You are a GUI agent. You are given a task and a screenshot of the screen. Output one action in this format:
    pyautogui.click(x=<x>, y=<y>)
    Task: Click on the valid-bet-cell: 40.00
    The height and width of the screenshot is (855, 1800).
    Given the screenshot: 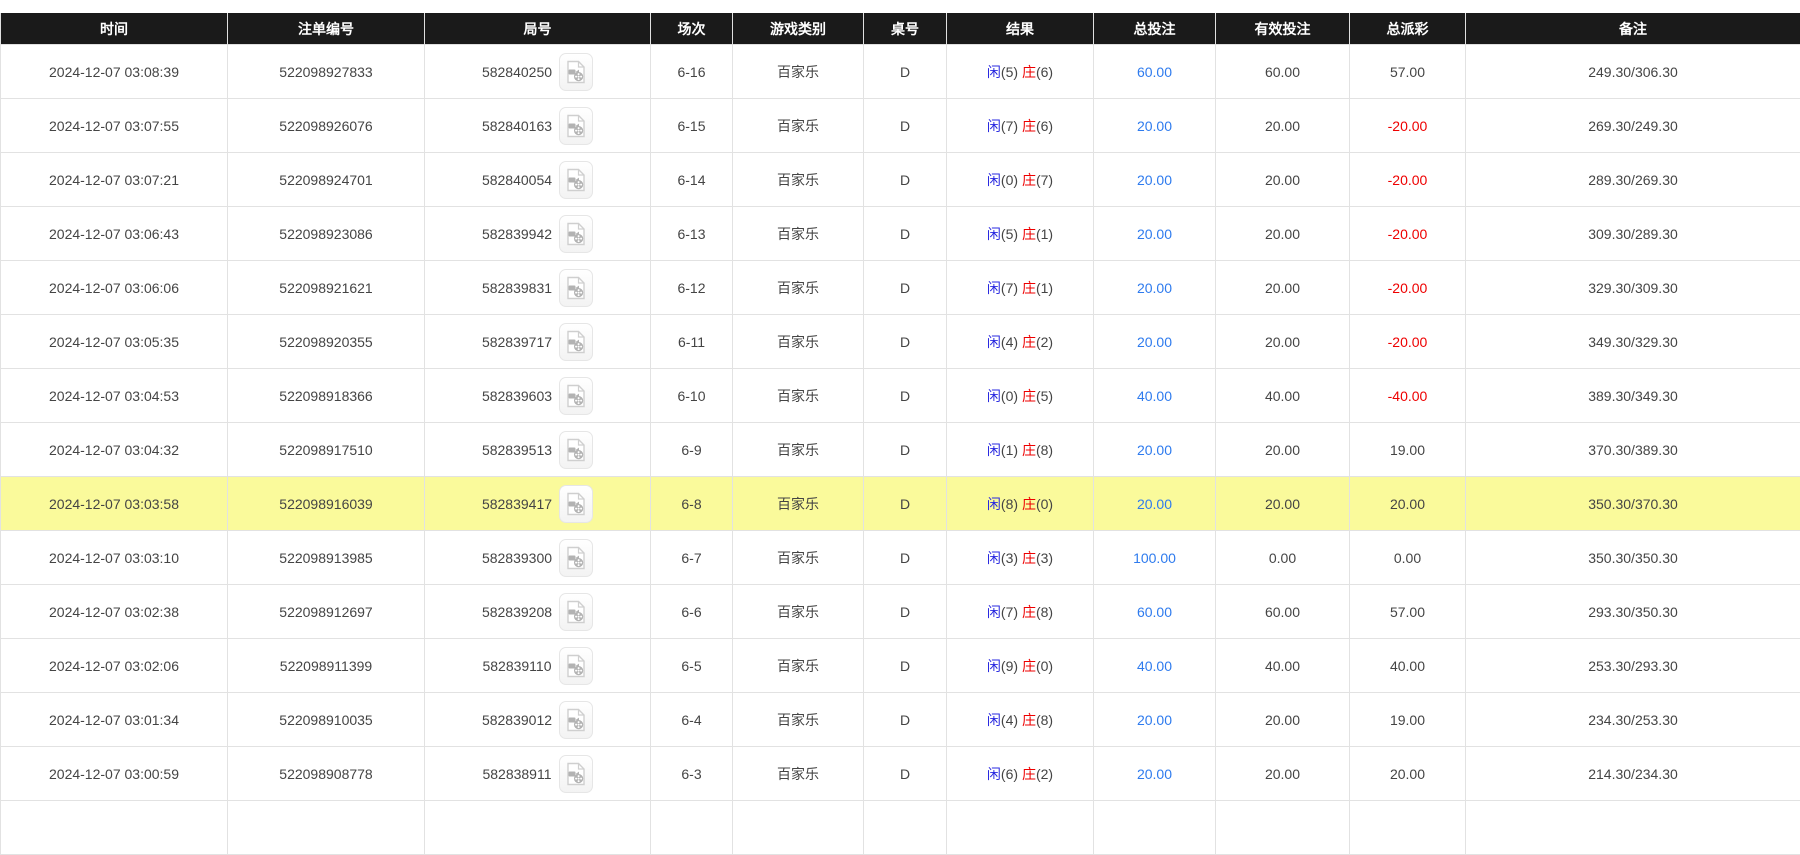 What is the action you would take?
    pyautogui.click(x=1283, y=396)
    